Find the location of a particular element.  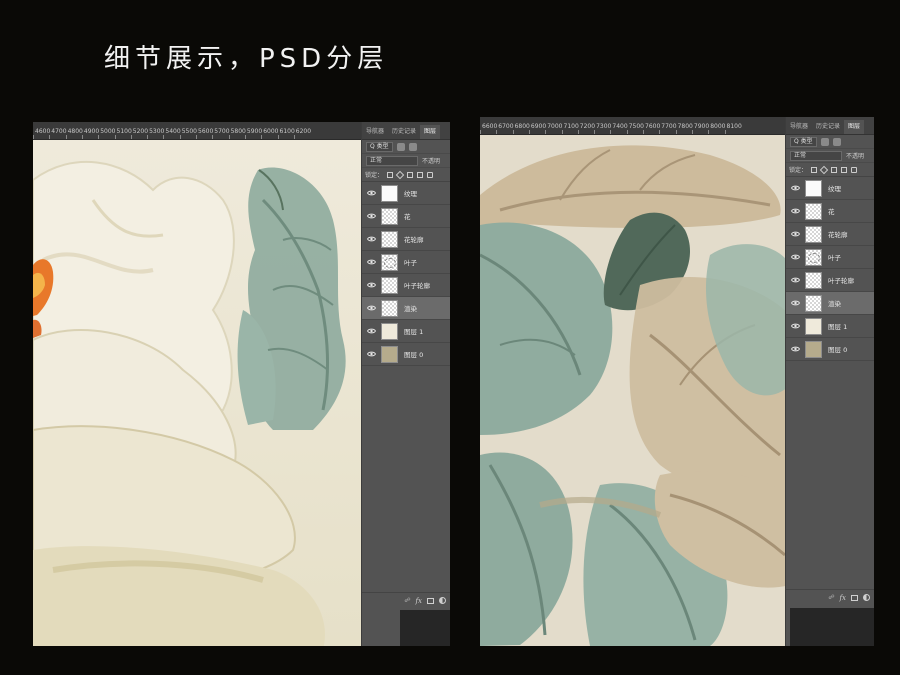

ruler-tick-label: 5200 is located at coordinates (140, 131).